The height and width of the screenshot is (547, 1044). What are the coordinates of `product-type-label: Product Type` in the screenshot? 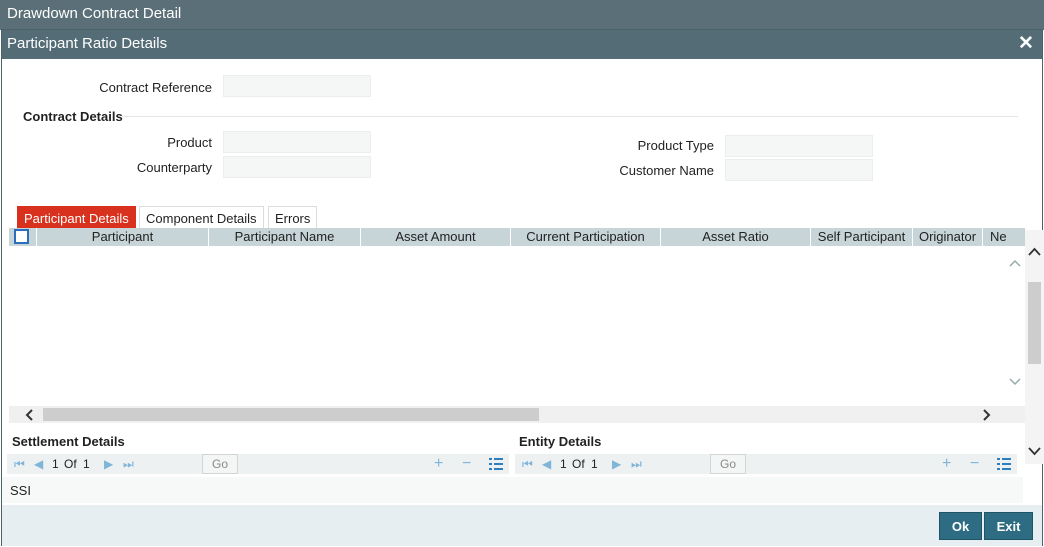 It's located at (675, 145).